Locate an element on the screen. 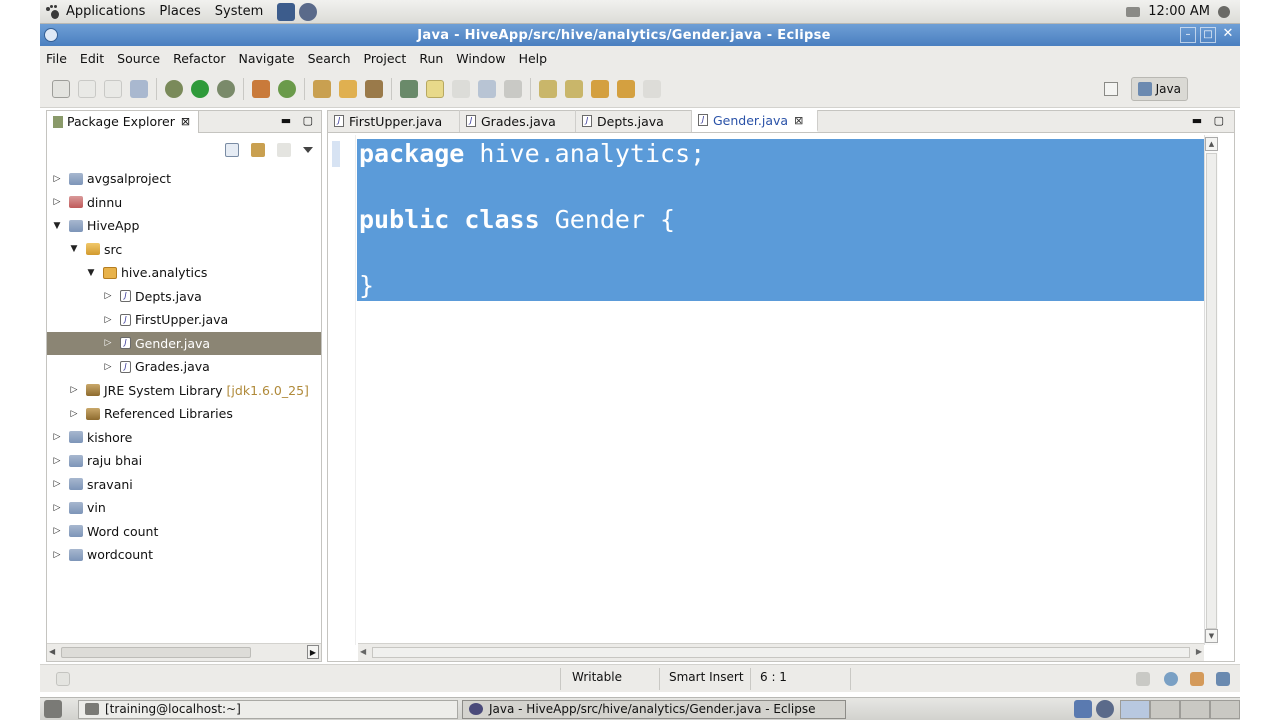  external-tools-icon is located at coordinates (226, 88).